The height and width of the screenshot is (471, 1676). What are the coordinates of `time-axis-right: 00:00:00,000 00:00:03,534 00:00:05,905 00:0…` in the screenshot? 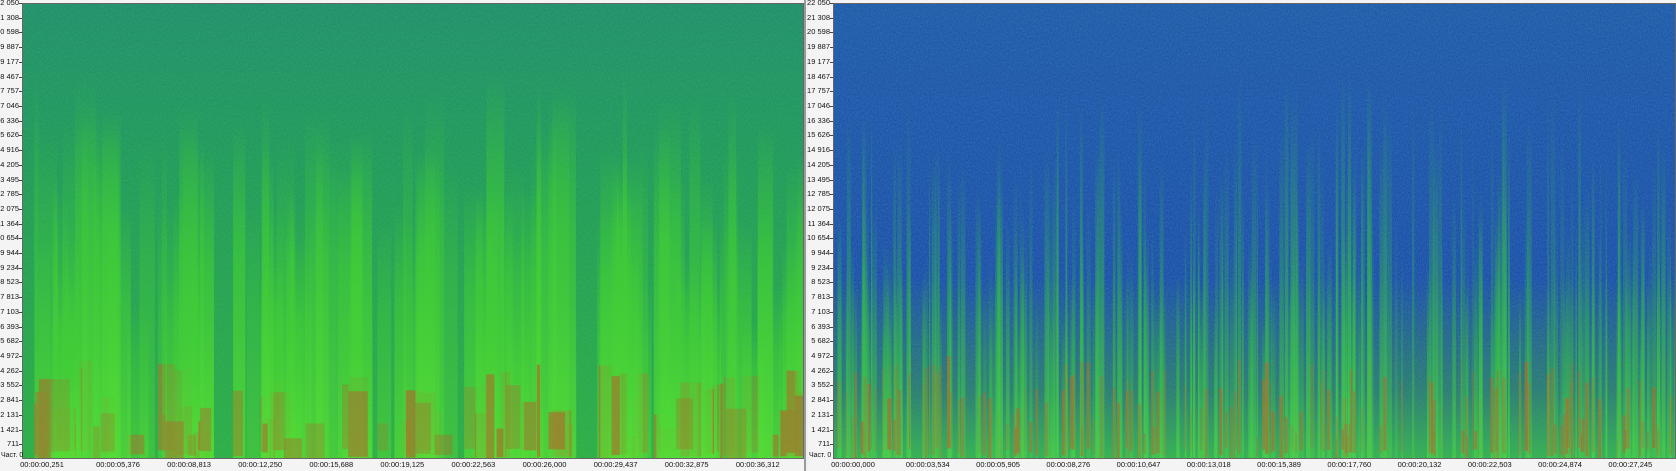 It's located at (1253, 465).